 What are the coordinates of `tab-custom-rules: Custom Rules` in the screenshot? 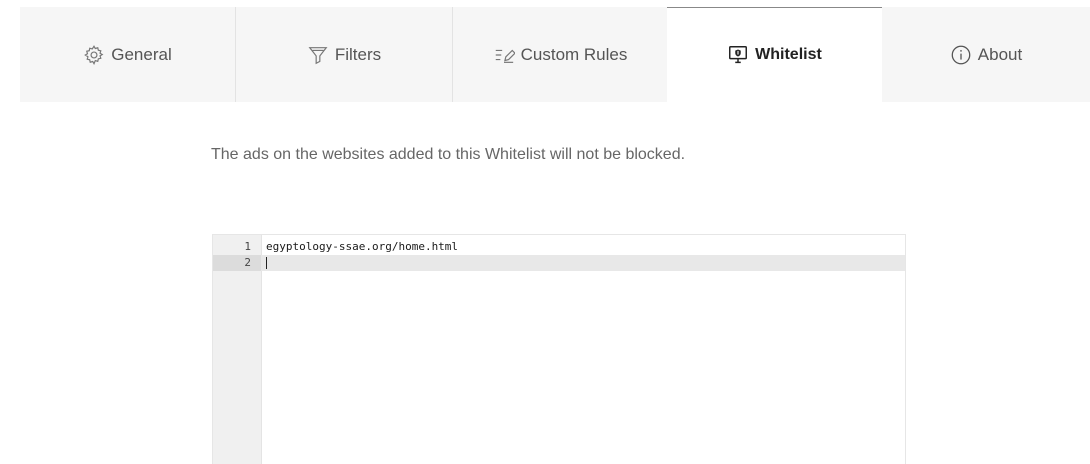 It's located at (559, 54).